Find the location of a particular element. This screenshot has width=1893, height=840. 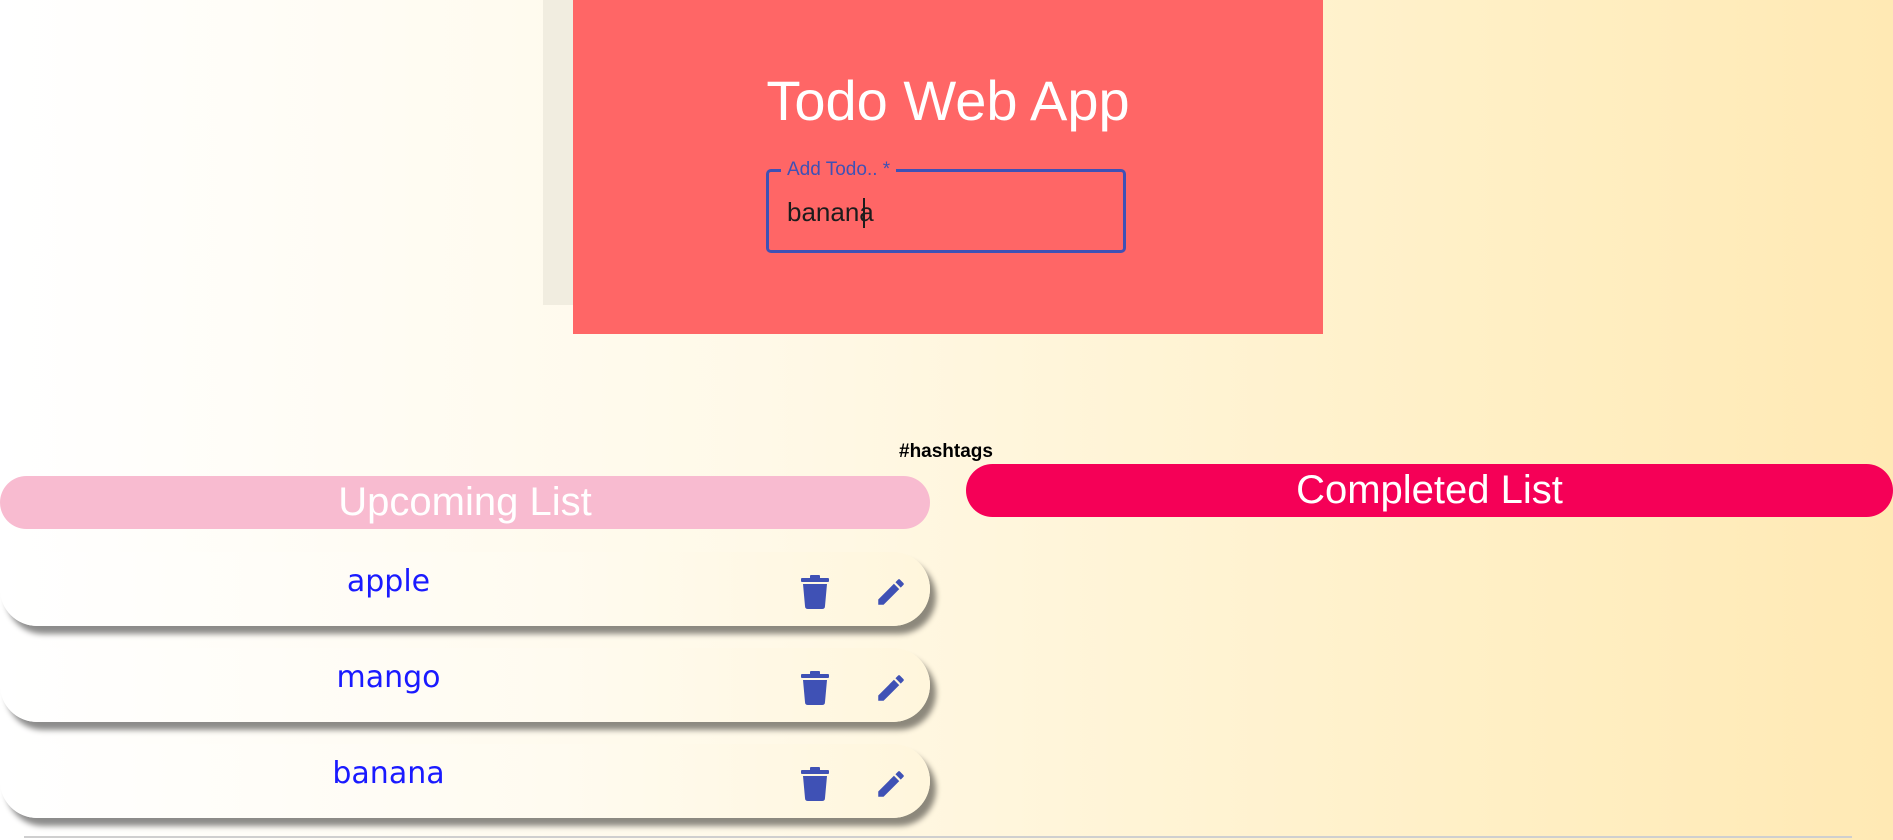

upcoming-list-header: Upcoming List is located at coordinates (465, 502).